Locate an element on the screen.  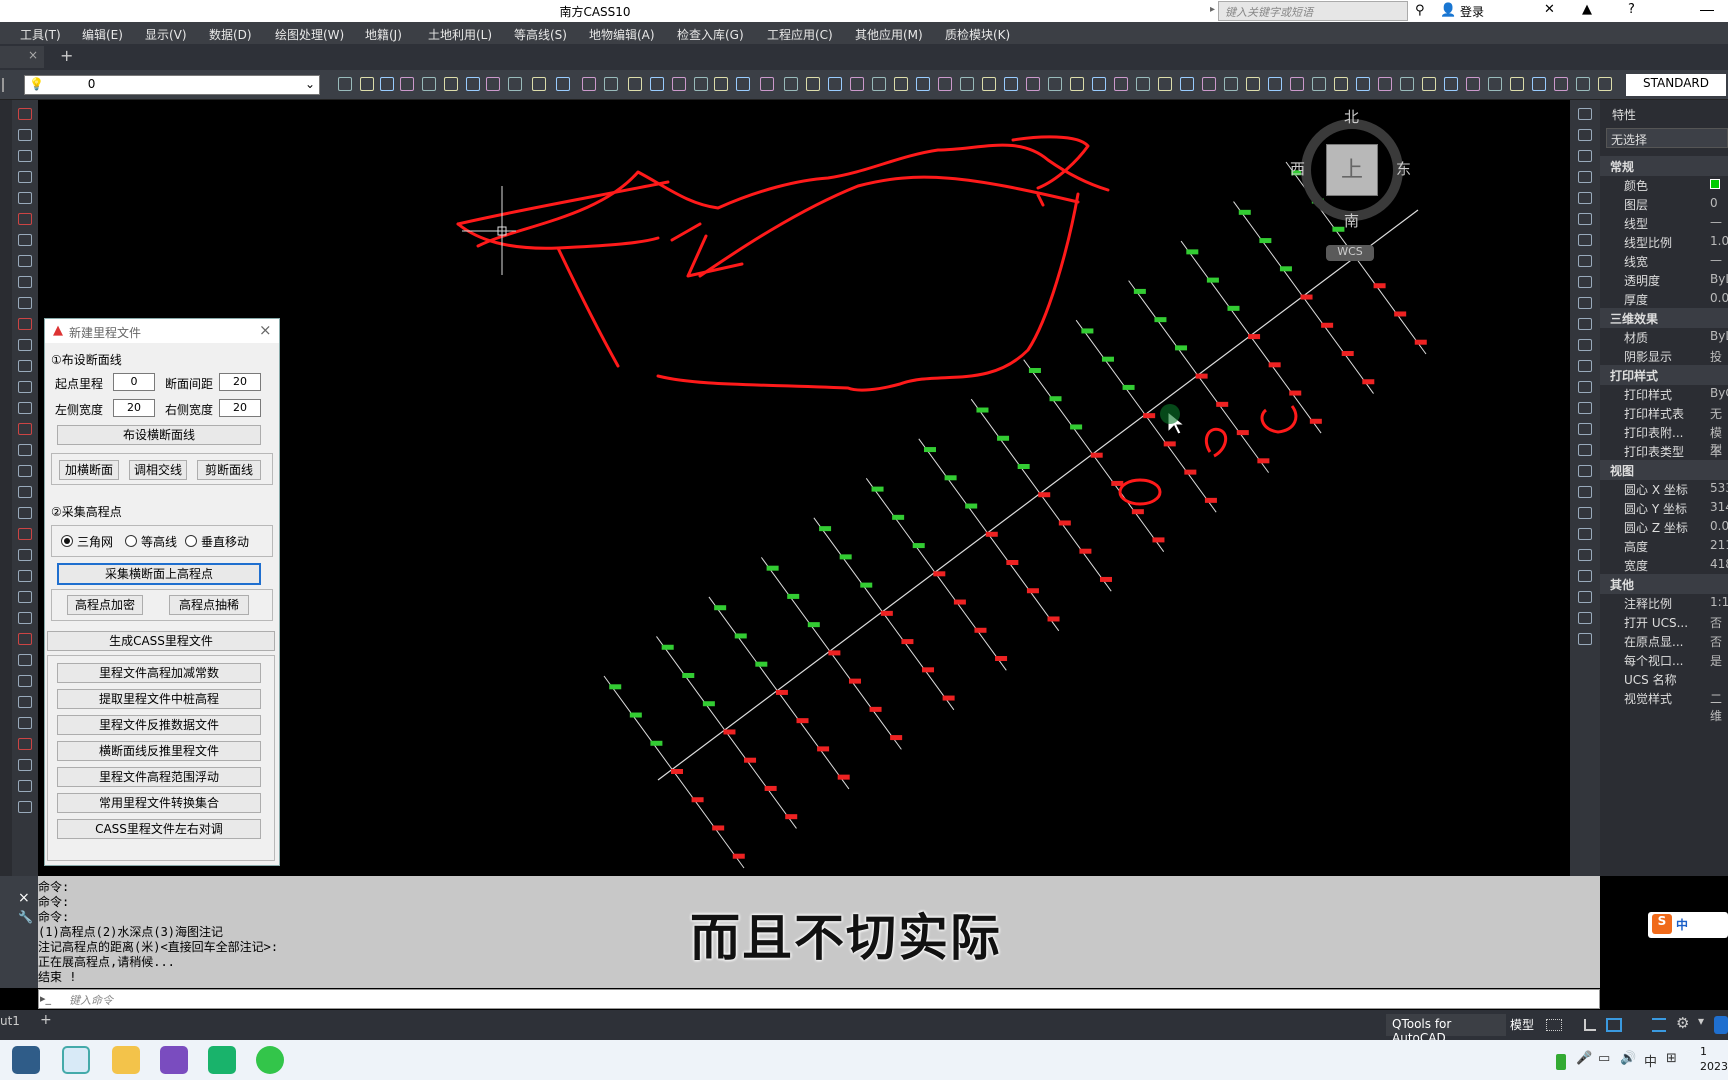
tool-reverse-data-button: 里程文件反推数据文件 is located at coordinates (159, 725).